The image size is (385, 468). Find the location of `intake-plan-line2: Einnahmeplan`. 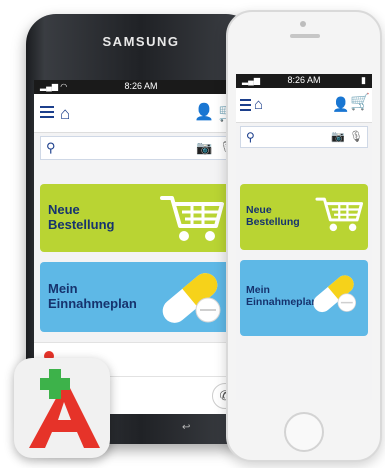

intake-plan-line2: Einnahmeplan is located at coordinates (92, 303).